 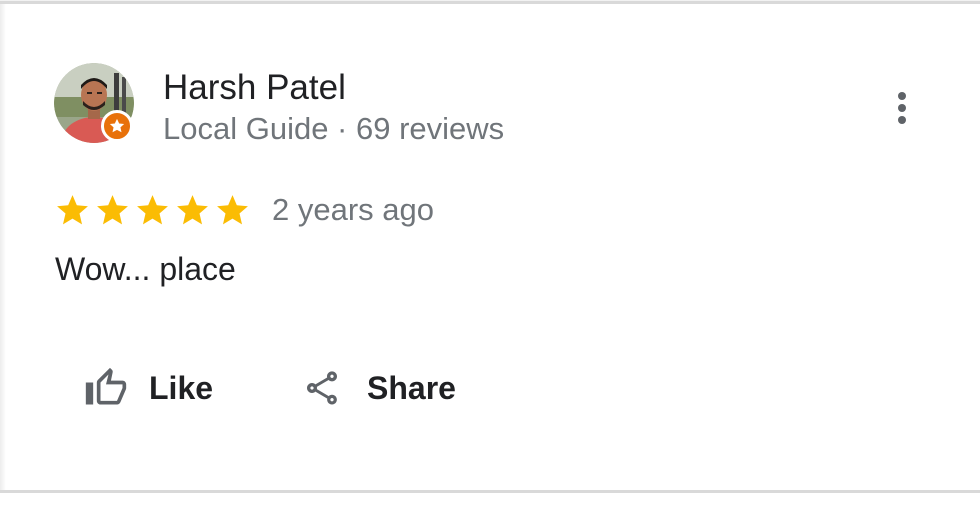 I want to click on star-rating, so click(x=152, y=210).